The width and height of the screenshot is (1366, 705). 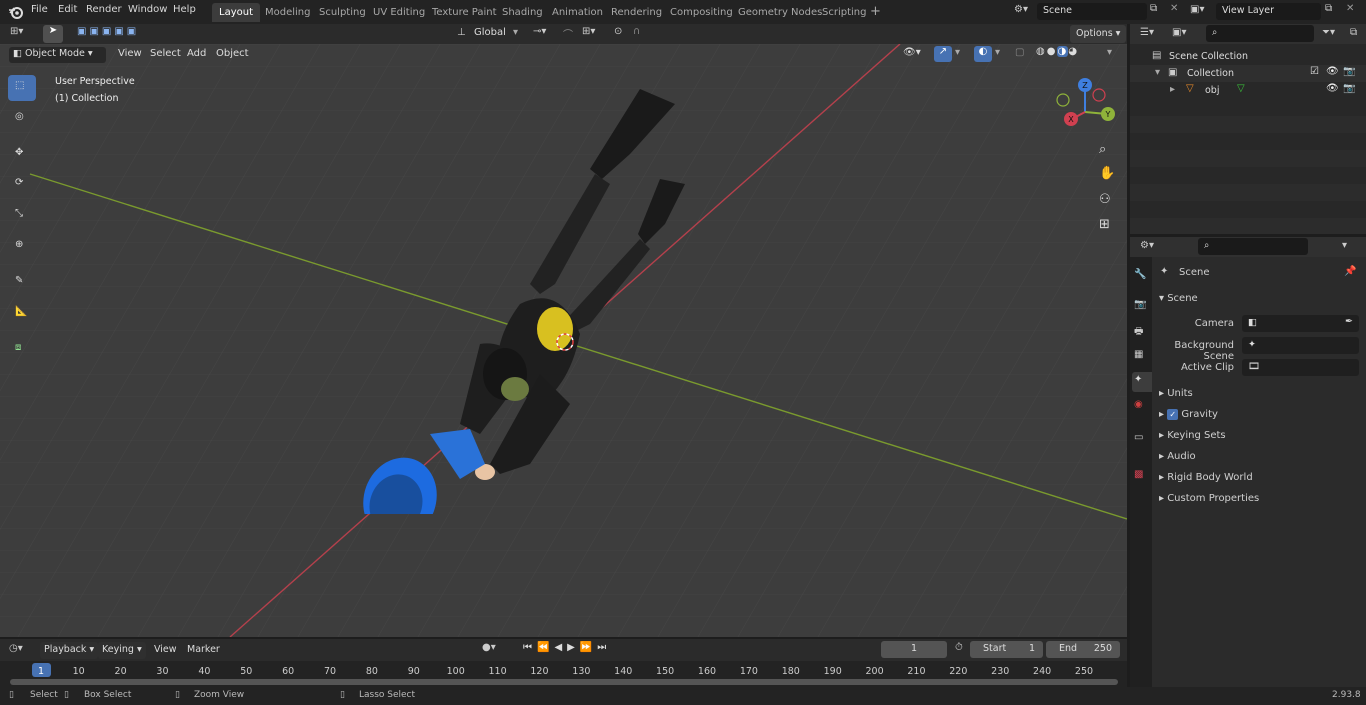 What do you see at coordinates (1353, 32) in the screenshot?
I see `new-collection-icon: ⧉` at bounding box center [1353, 32].